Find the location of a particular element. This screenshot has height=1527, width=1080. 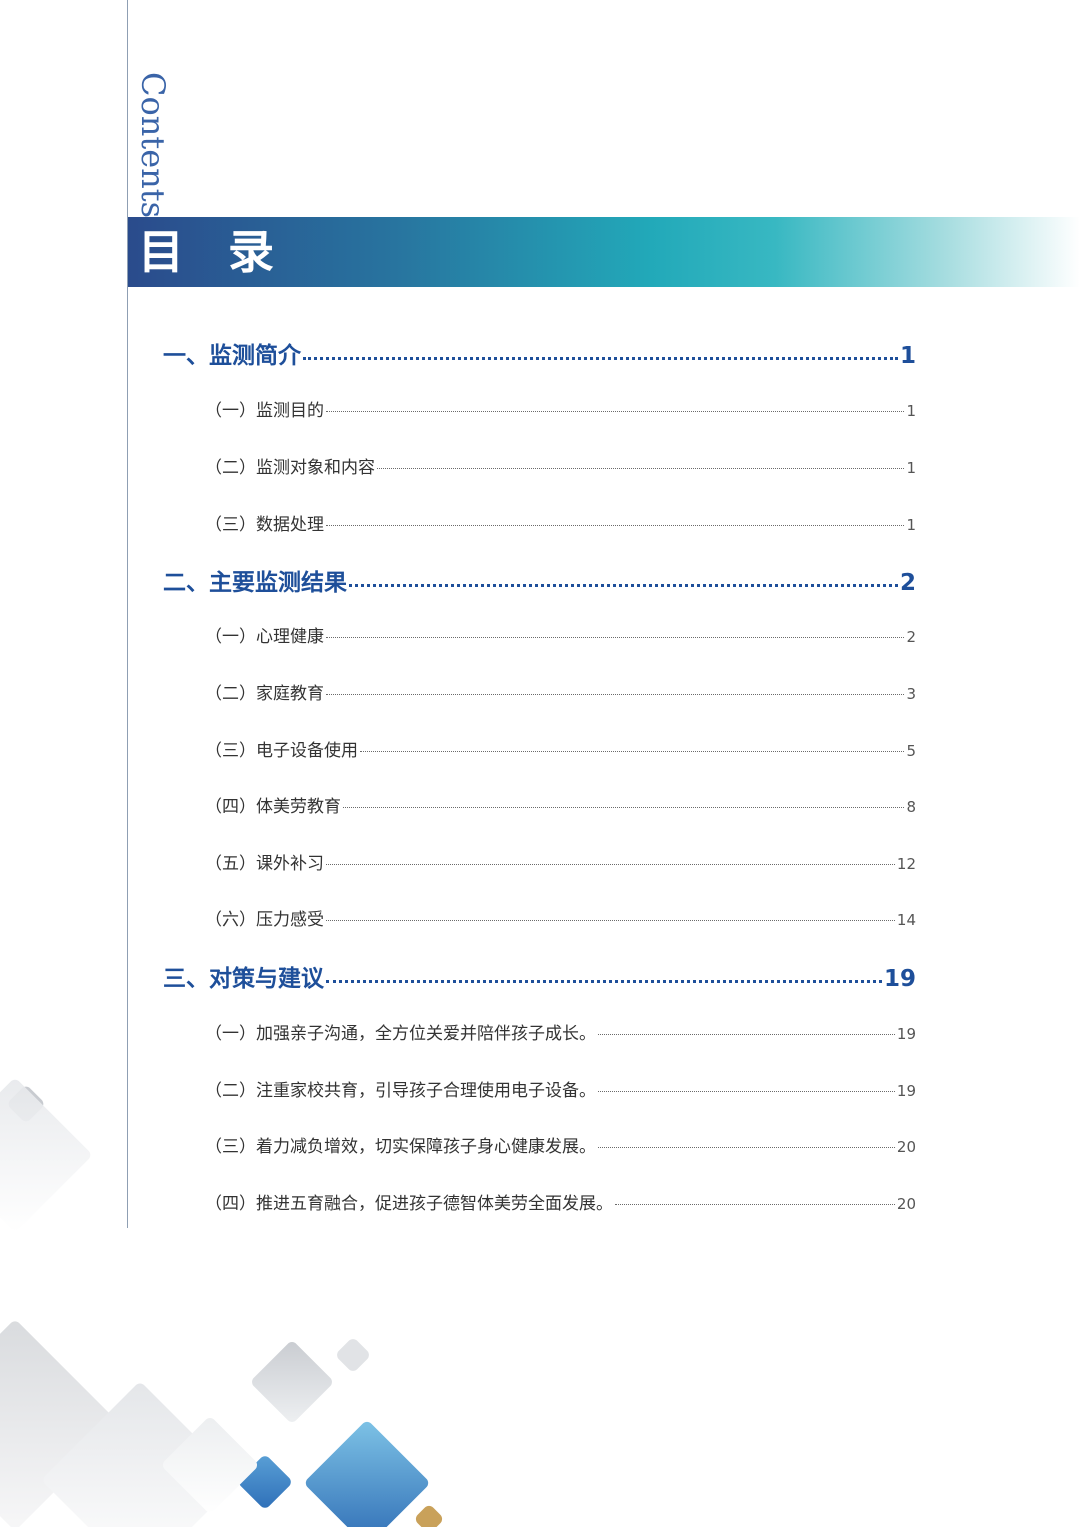

toc-subsection-entry: （三）电子设备使用 5 is located at coordinates (560, 748).